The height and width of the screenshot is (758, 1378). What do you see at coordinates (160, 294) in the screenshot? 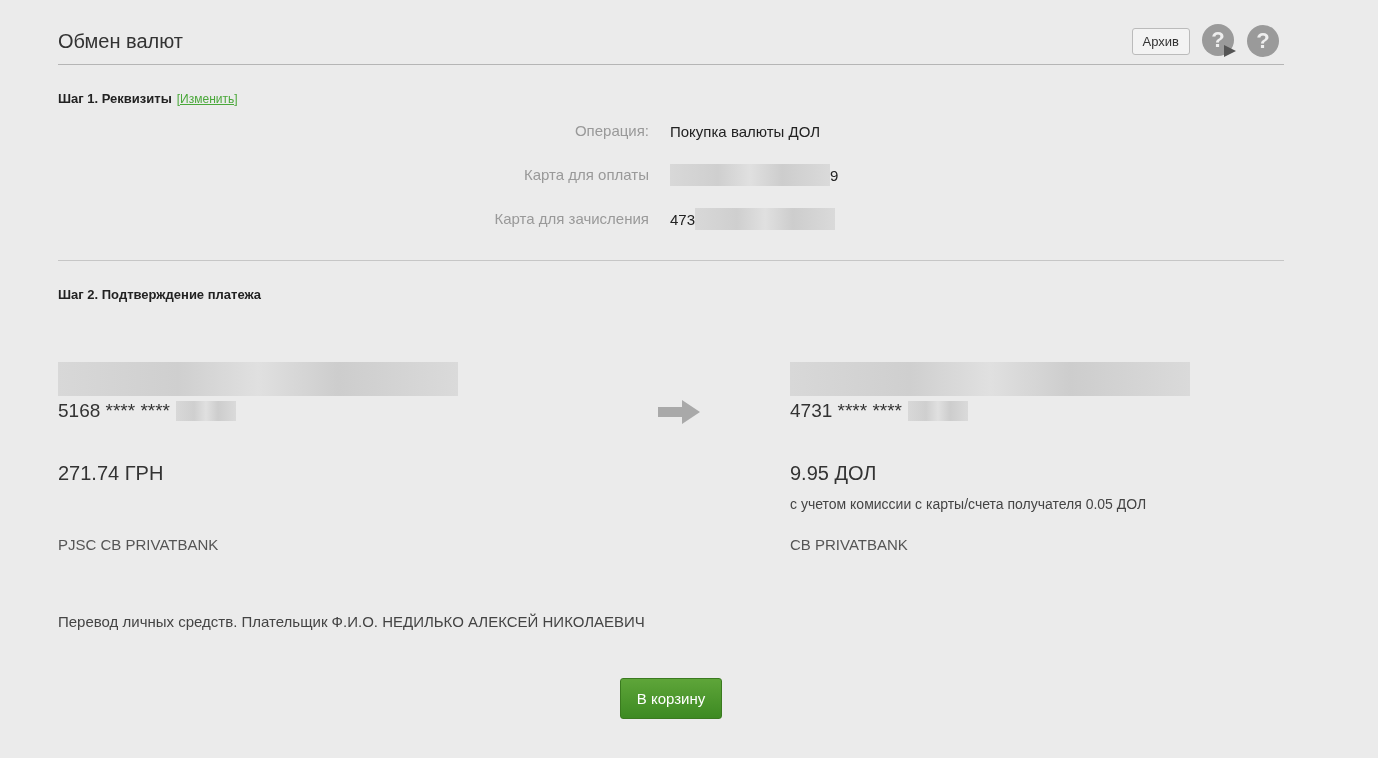
I see `step-title: Шаг 2. Подтверждение платежа` at bounding box center [160, 294].